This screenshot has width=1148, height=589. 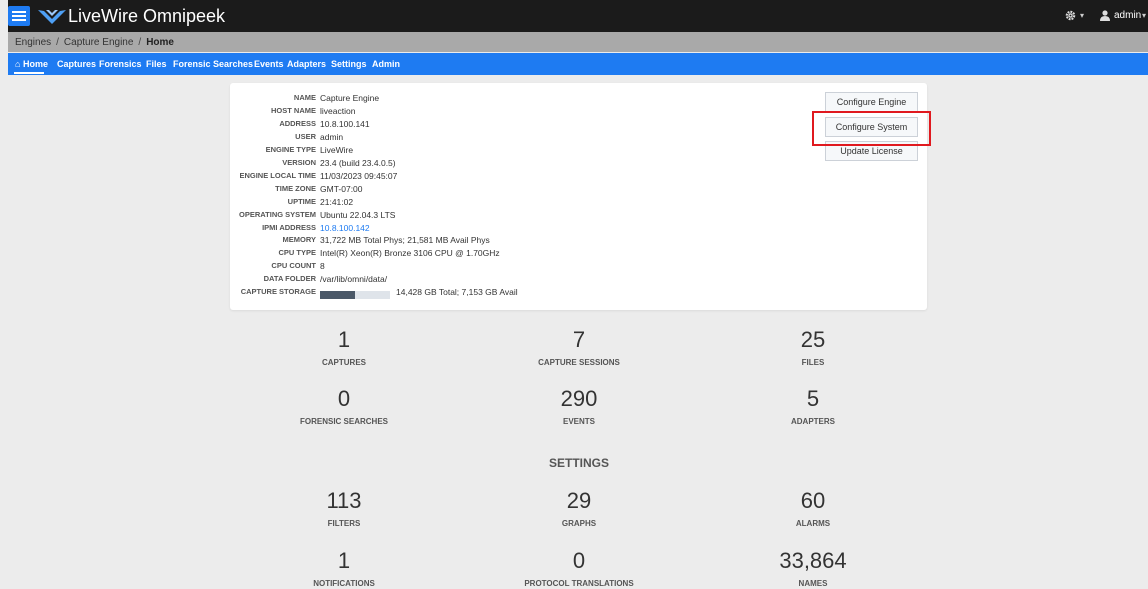 What do you see at coordinates (19, 16) in the screenshot?
I see `menu-icon` at bounding box center [19, 16].